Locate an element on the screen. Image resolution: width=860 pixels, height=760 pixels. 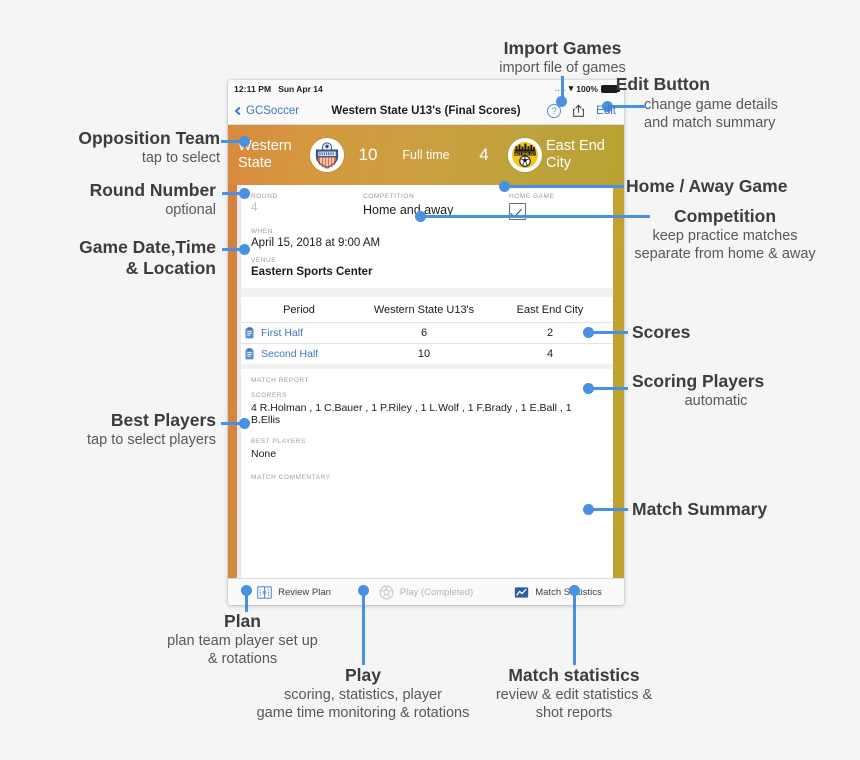
svg-text: EAST END CITY is located at coordinates (525, 154).